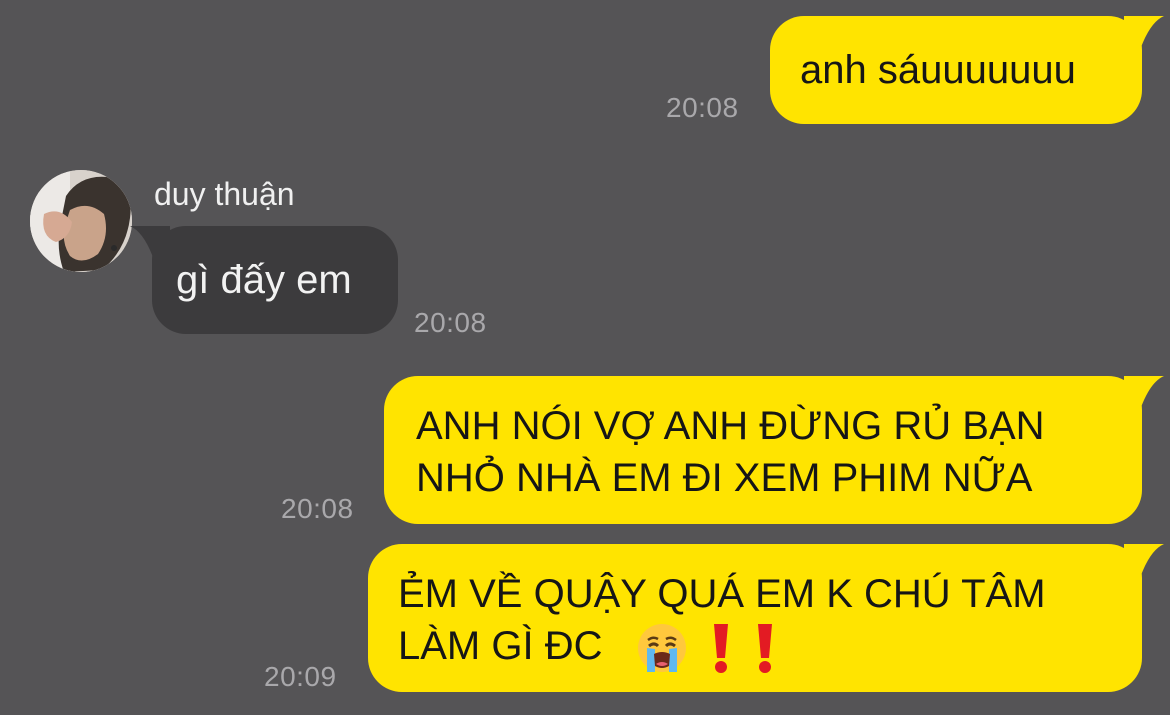 Image resolution: width=1170 pixels, height=715 pixels. I want to click on avatar-photo-icon, so click(81, 221).